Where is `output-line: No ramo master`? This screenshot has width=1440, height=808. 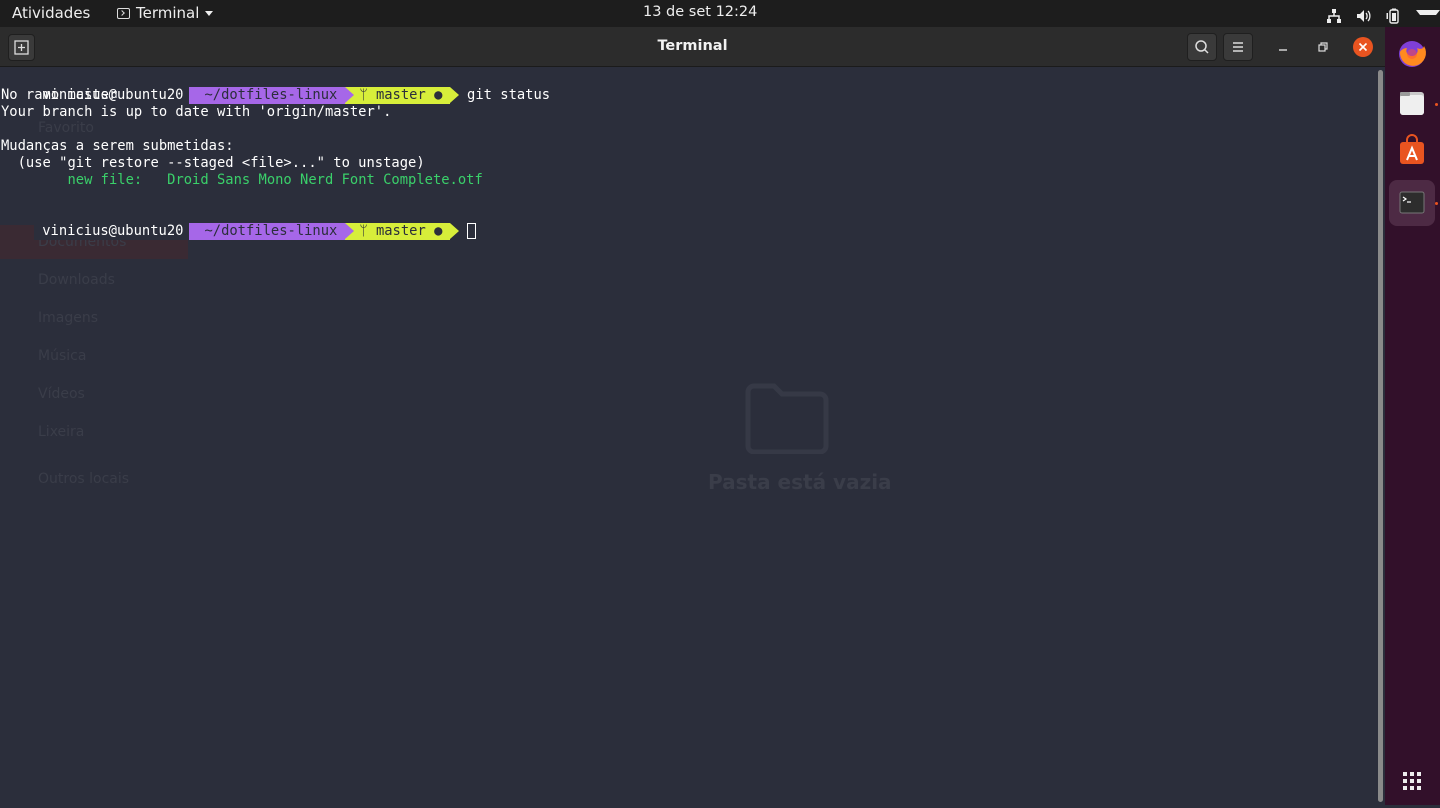 output-line: No ramo master is located at coordinates (59, 95).